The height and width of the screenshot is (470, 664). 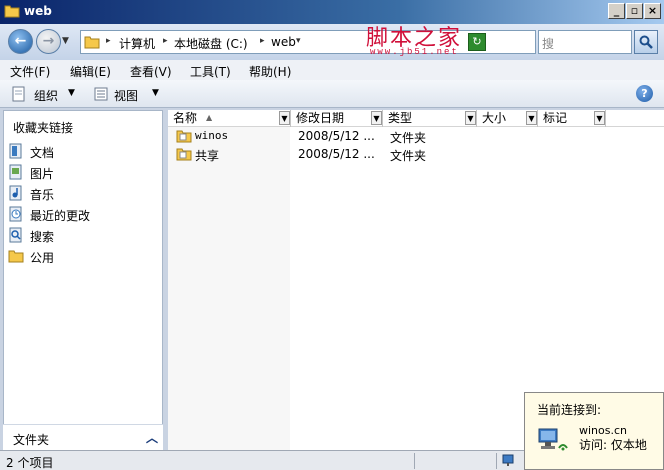 I want to click on menu-file: 文件(F), so click(x=30, y=71).